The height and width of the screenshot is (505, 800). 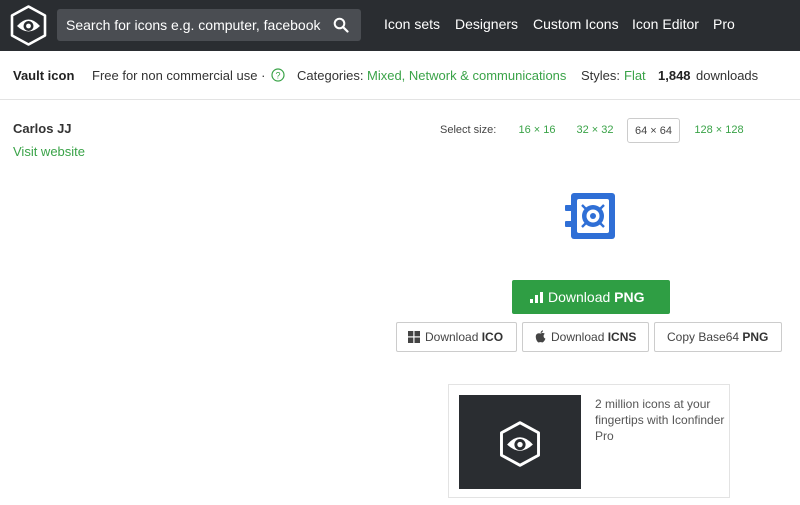 I want to click on apple-icon, so click(x=540, y=336).